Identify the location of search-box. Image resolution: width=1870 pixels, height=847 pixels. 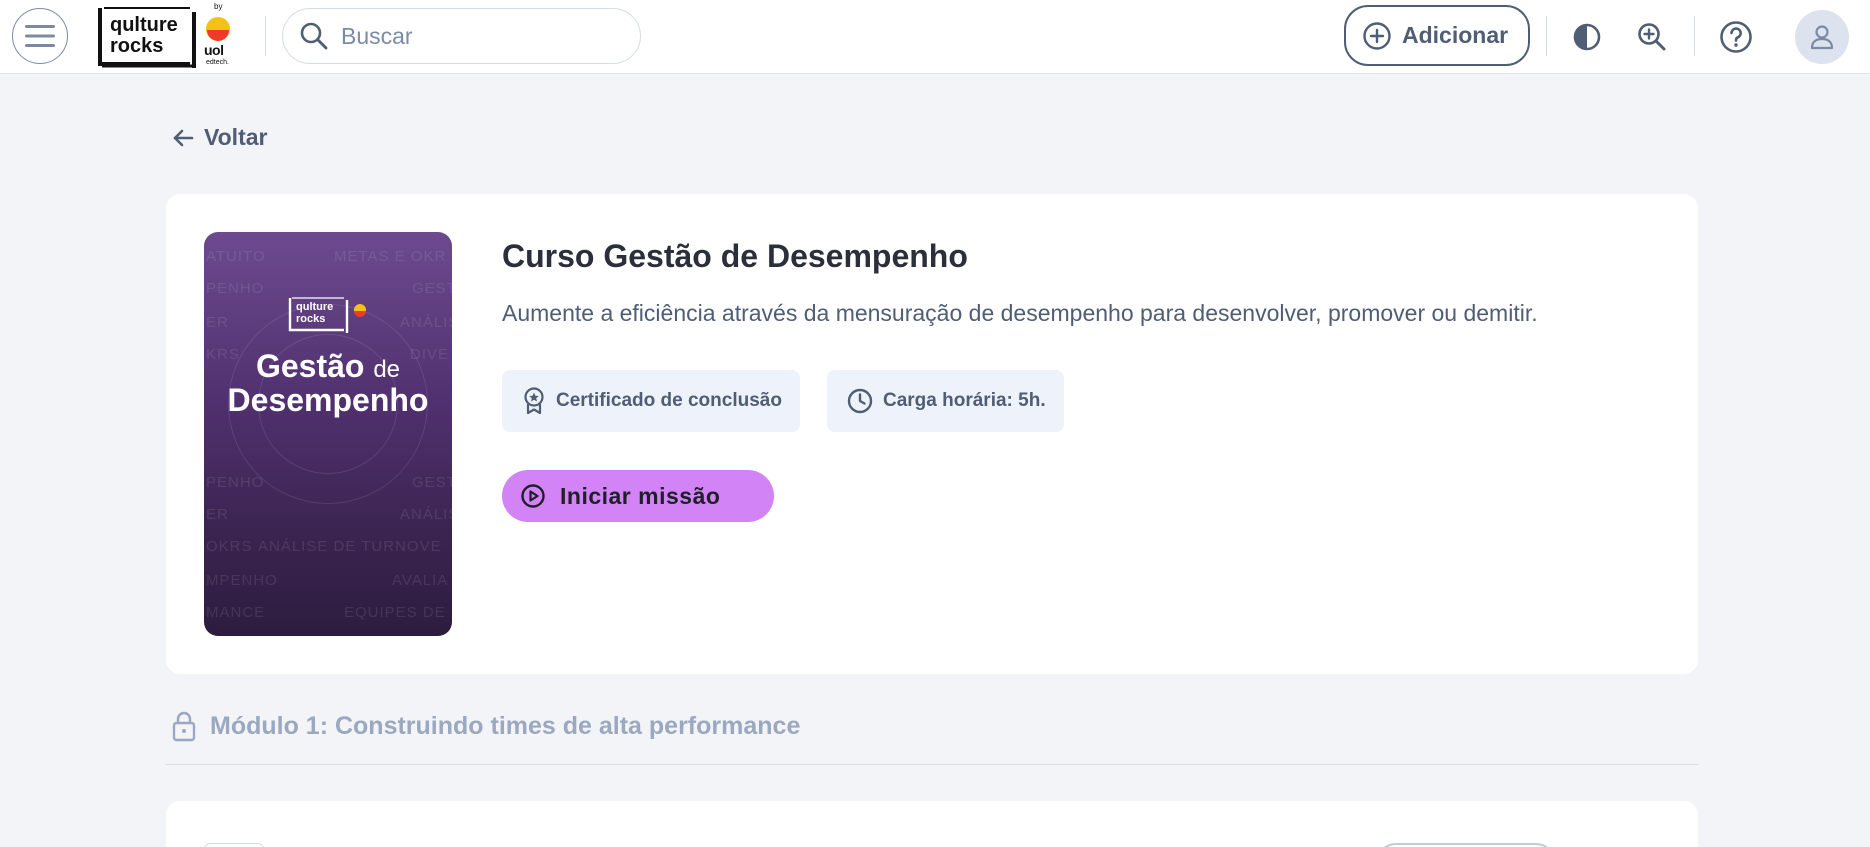
(461, 36).